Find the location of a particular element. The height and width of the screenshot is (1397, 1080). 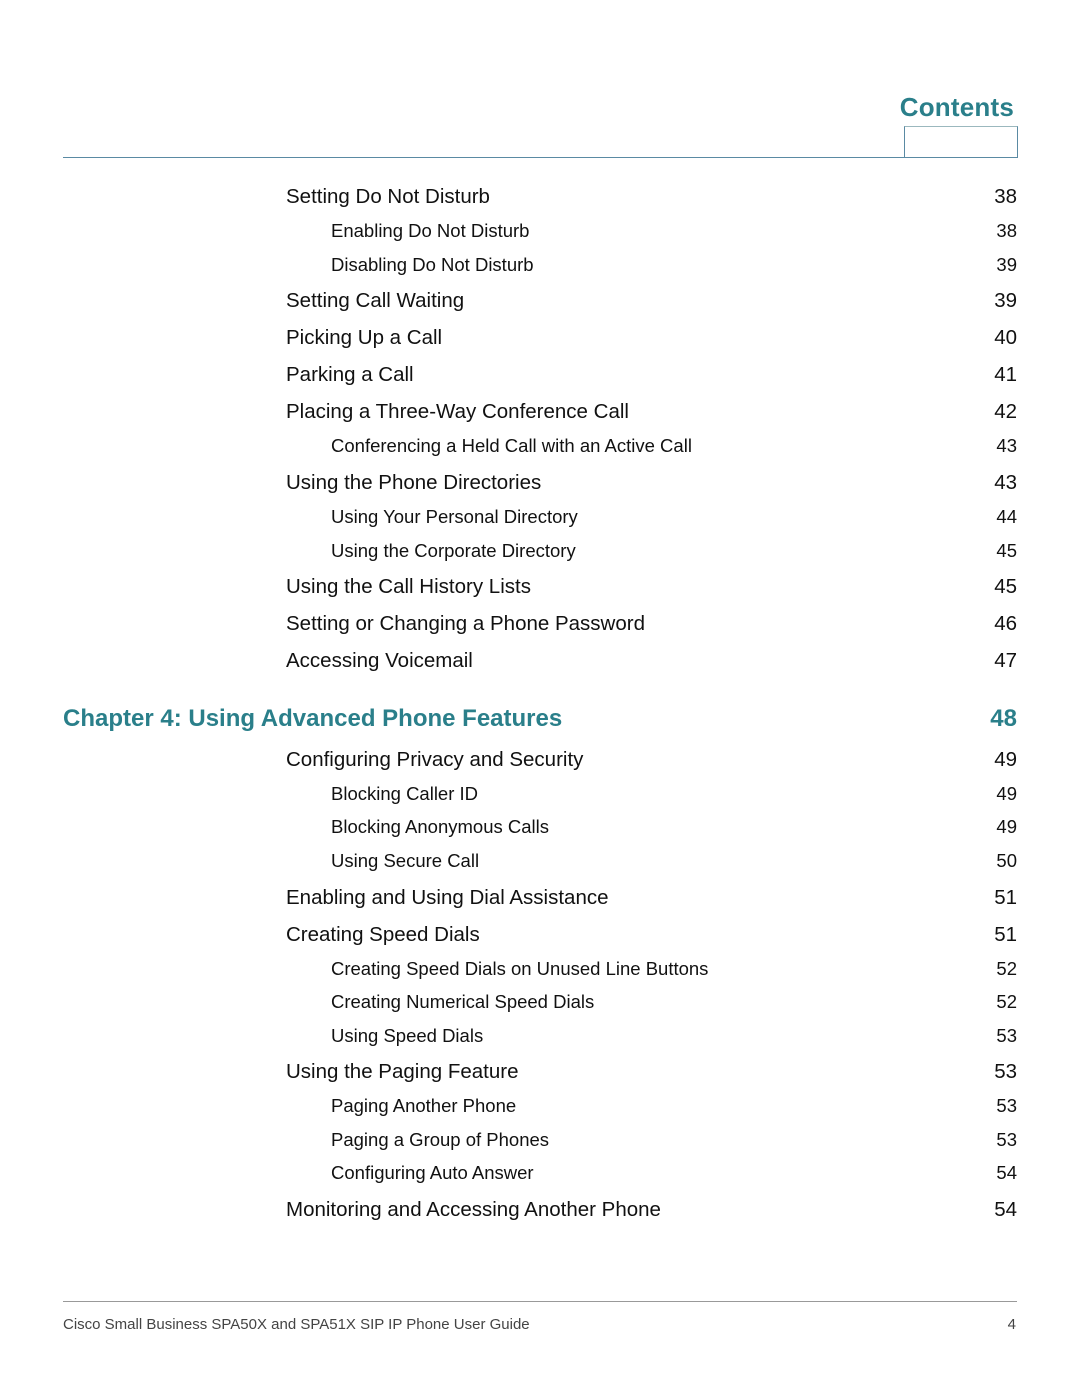

toc-entry-title: Chapter 4: Using Advanced Phone Features is located at coordinates (313, 718).